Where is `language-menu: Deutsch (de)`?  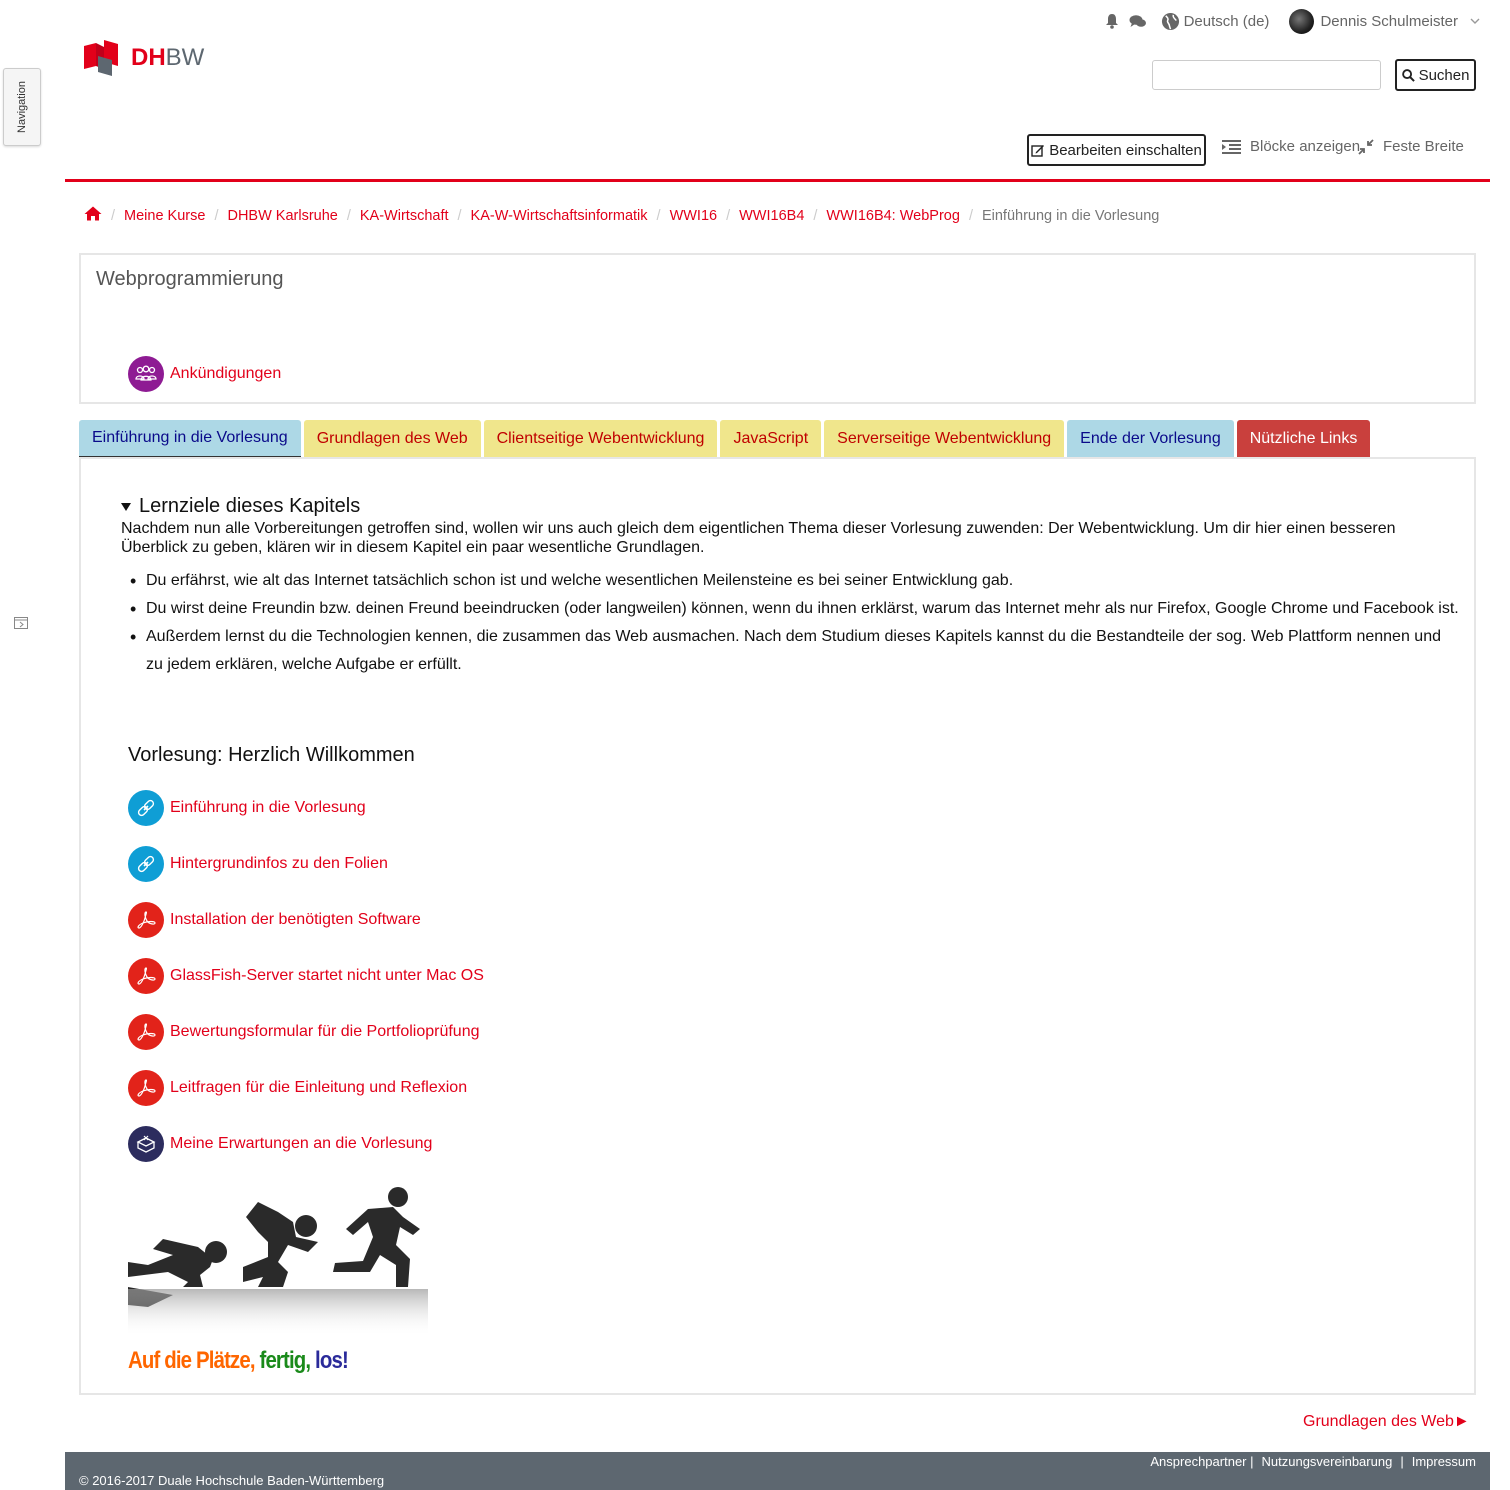
language-menu: Deutsch (de) is located at coordinates (1215, 21).